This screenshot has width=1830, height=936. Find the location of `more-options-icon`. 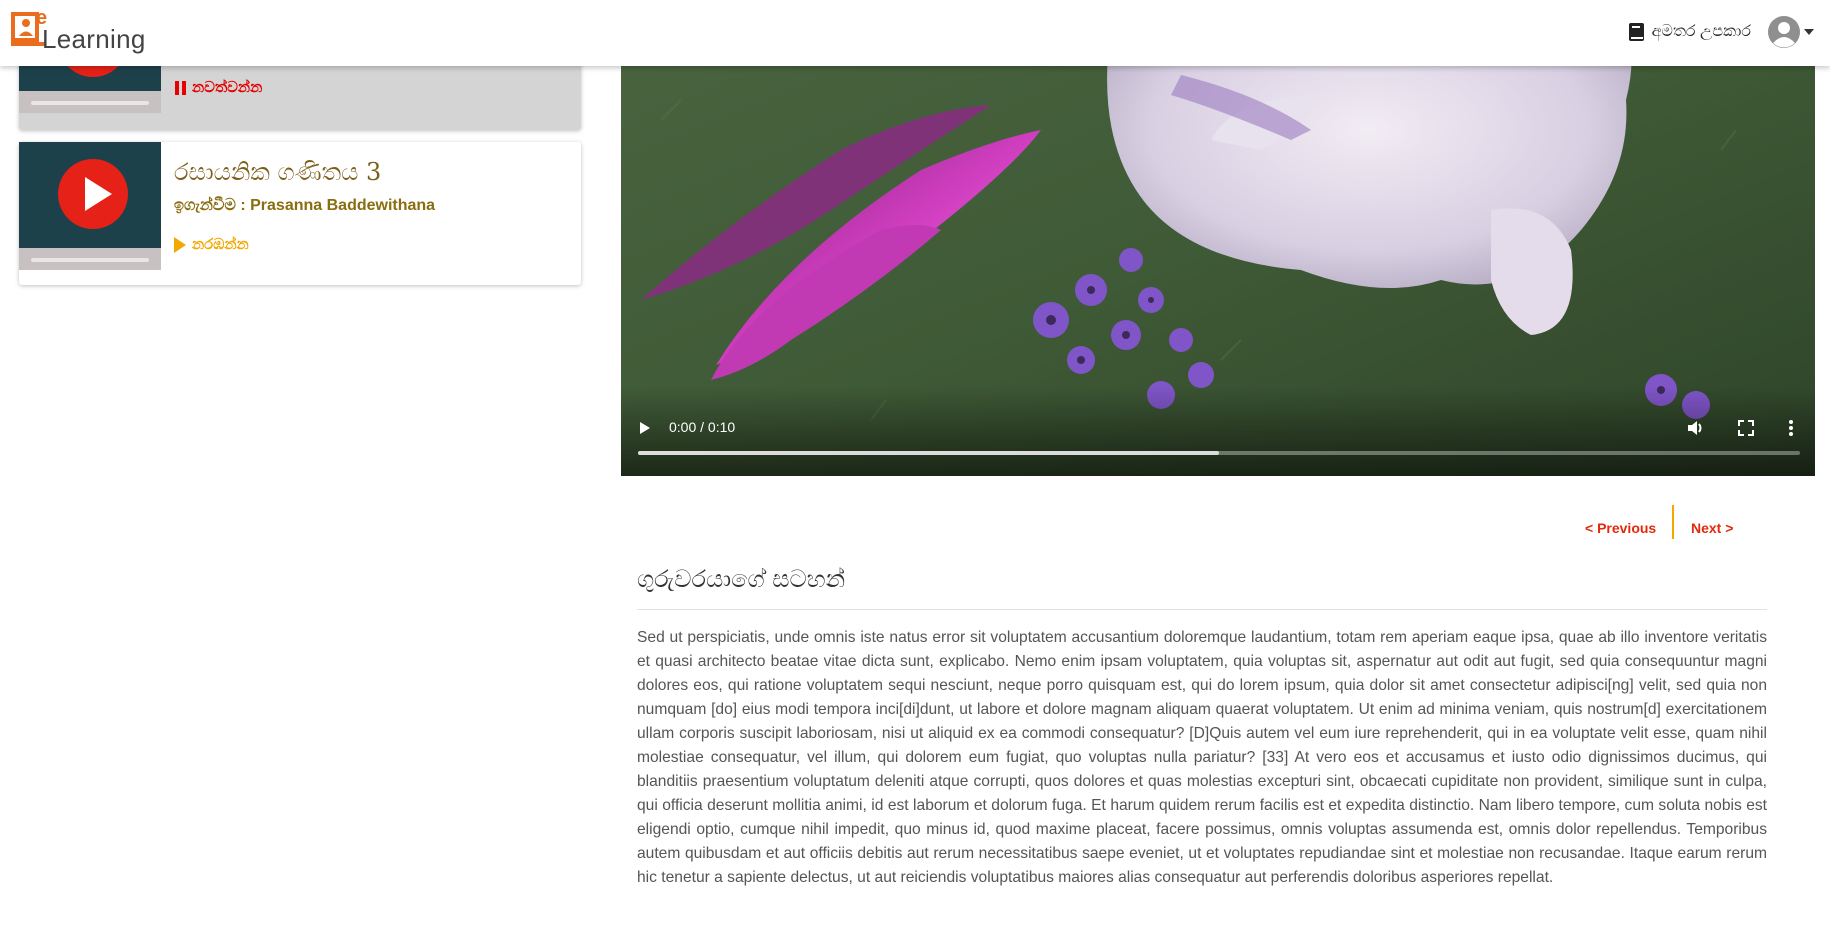

more-options-icon is located at coordinates (1791, 428).